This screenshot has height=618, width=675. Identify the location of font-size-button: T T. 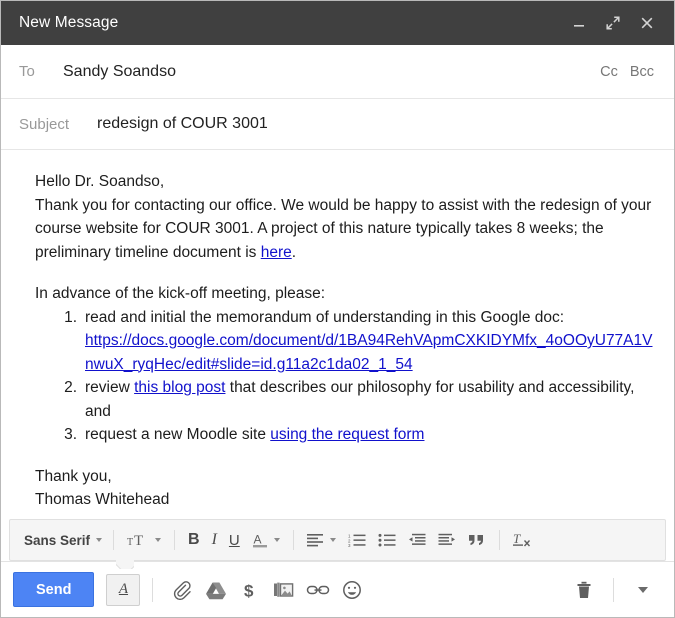
(144, 540).